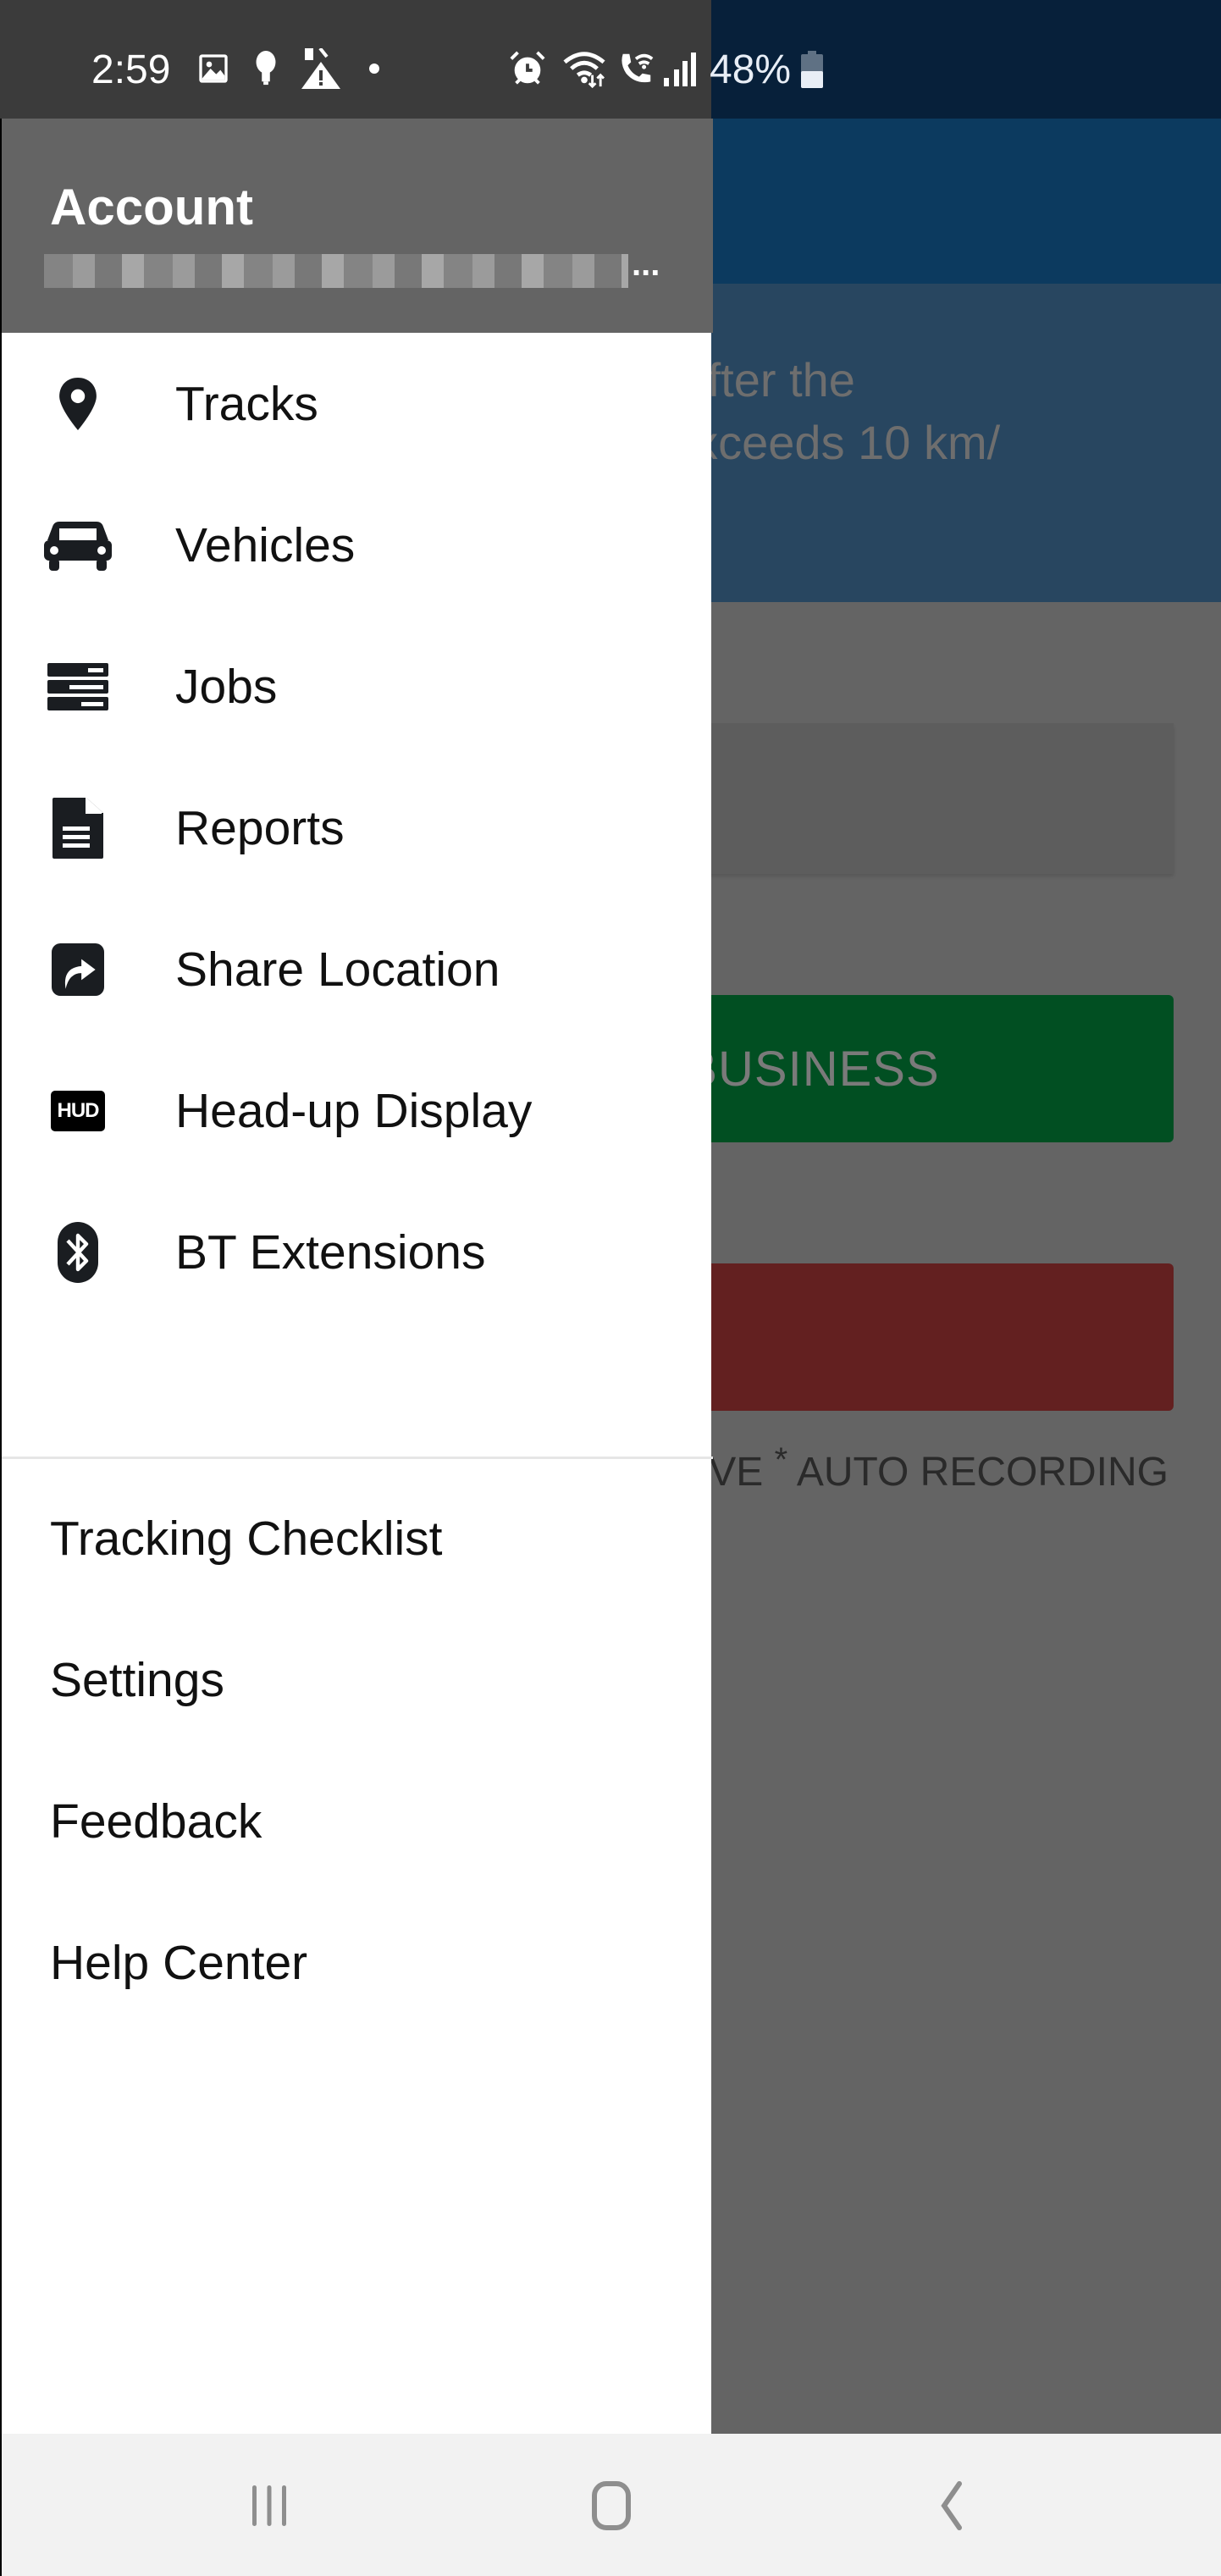 The width and height of the screenshot is (1221, 2576). What do you see at coordinates (131, 69) in the screenshot?
I see `status-time: 2:59` at bounding box center [131, 69].